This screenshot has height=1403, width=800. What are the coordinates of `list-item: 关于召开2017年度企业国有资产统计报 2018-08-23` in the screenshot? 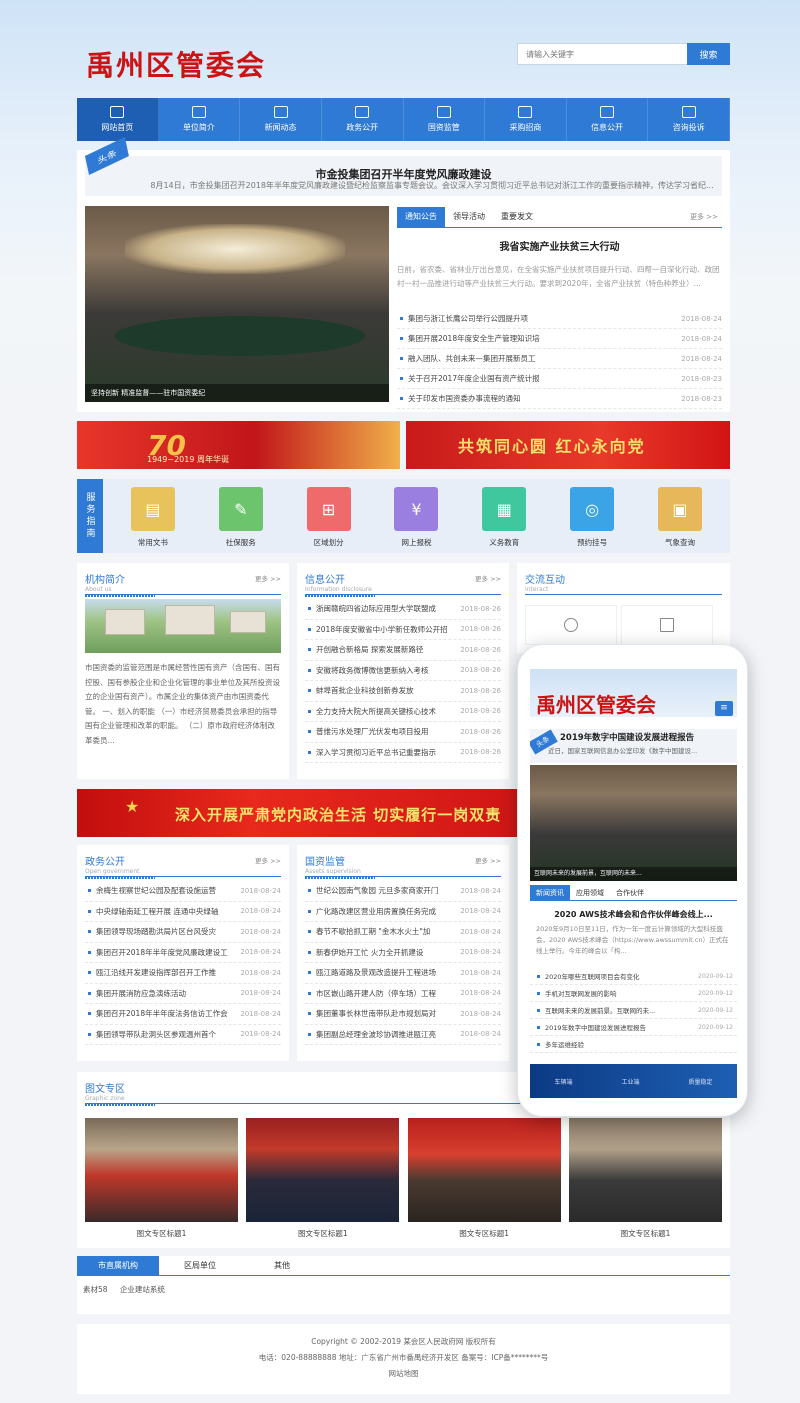 It's located at (559, 379).